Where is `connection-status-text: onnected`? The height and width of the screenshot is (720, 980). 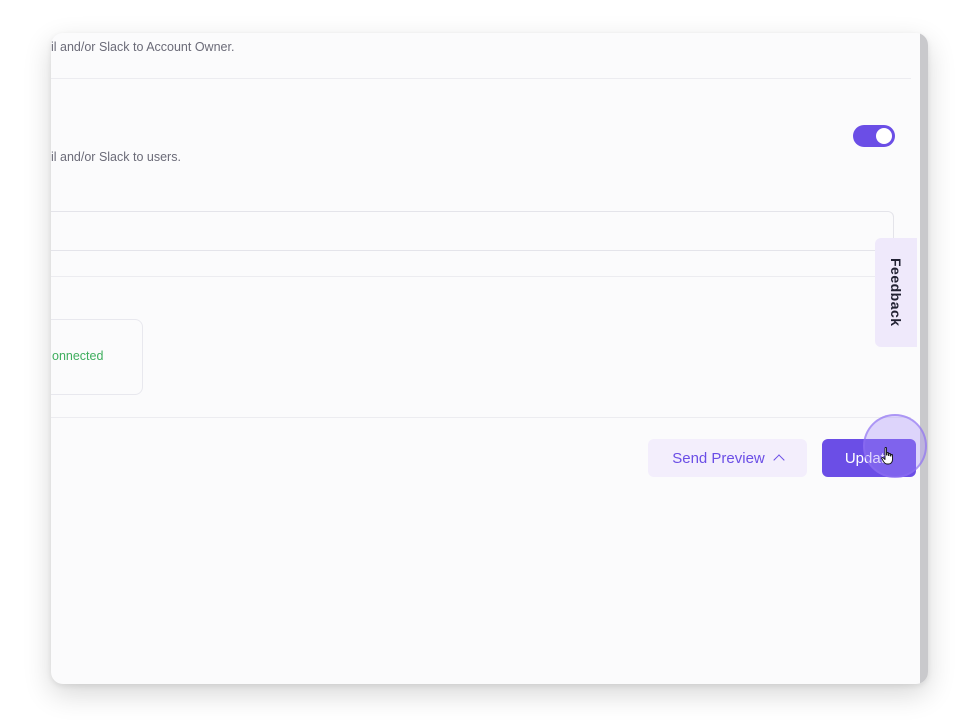 connection-status-text: onnected is located at coordinates (78, 356).